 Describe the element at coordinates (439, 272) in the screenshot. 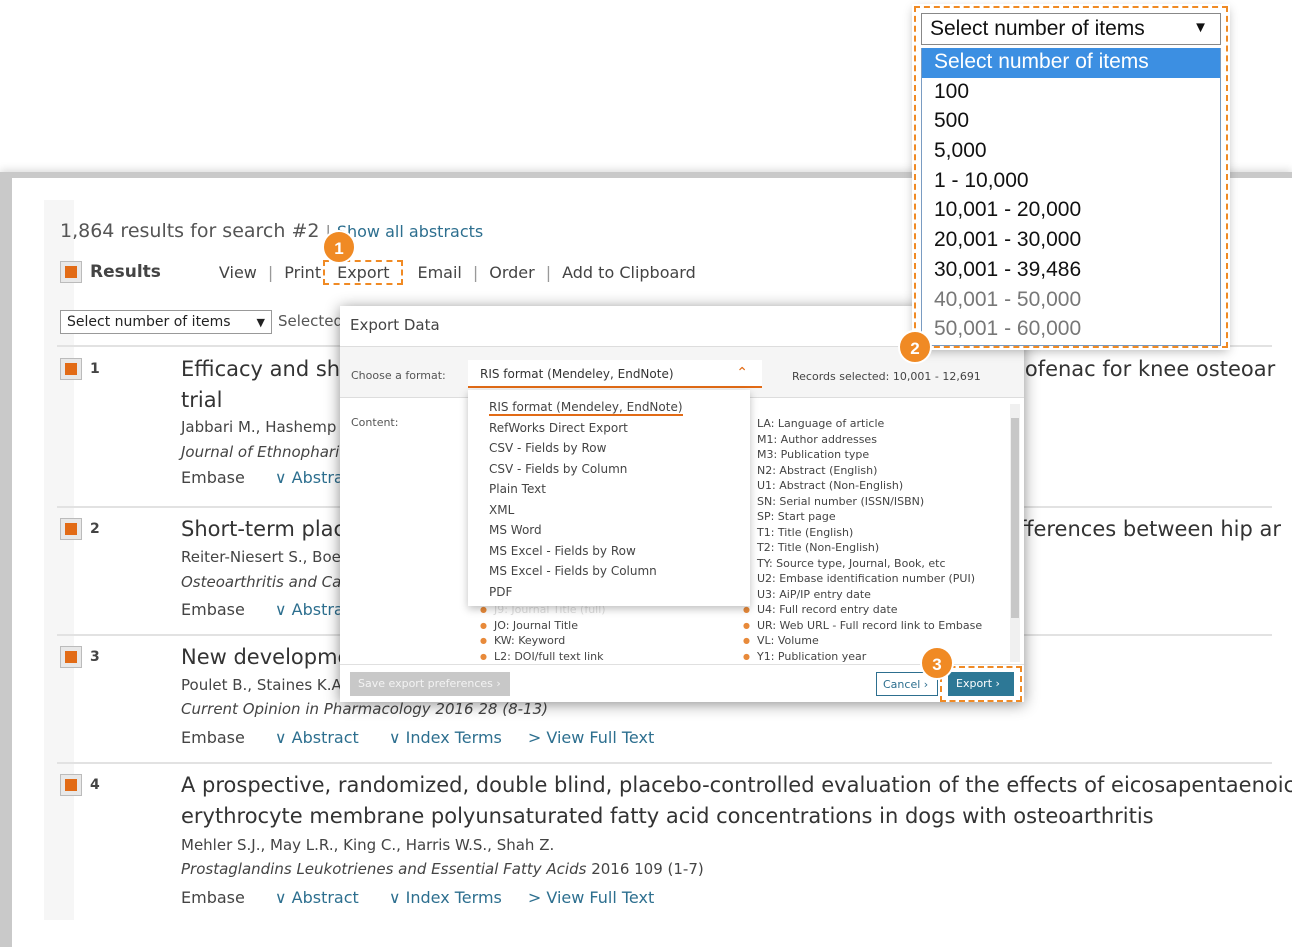

I see `email-button: Email` at that location.